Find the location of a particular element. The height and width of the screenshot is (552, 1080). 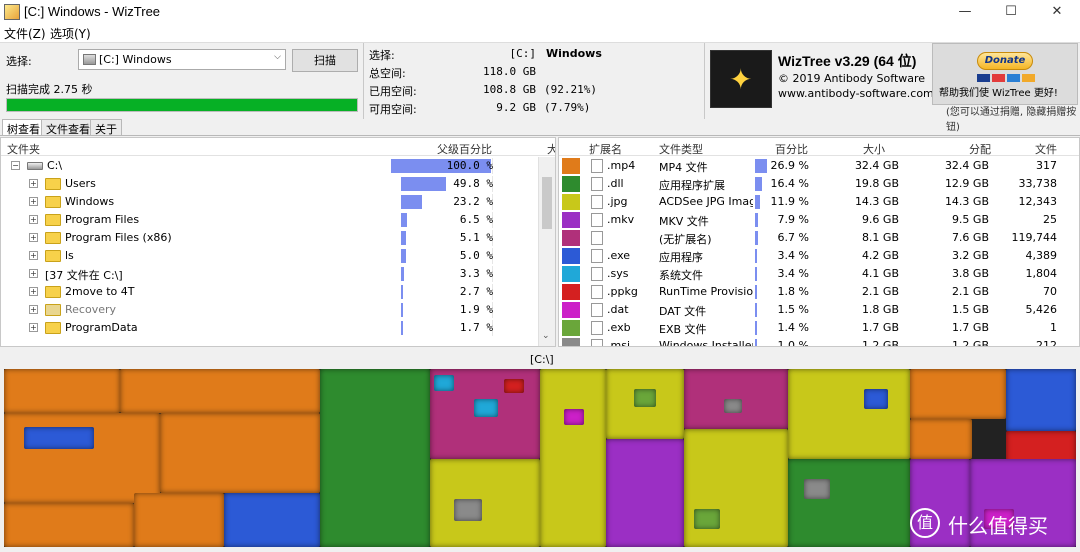

column-parent-pct: 父级百分比 is located at coordinates (464, 149).